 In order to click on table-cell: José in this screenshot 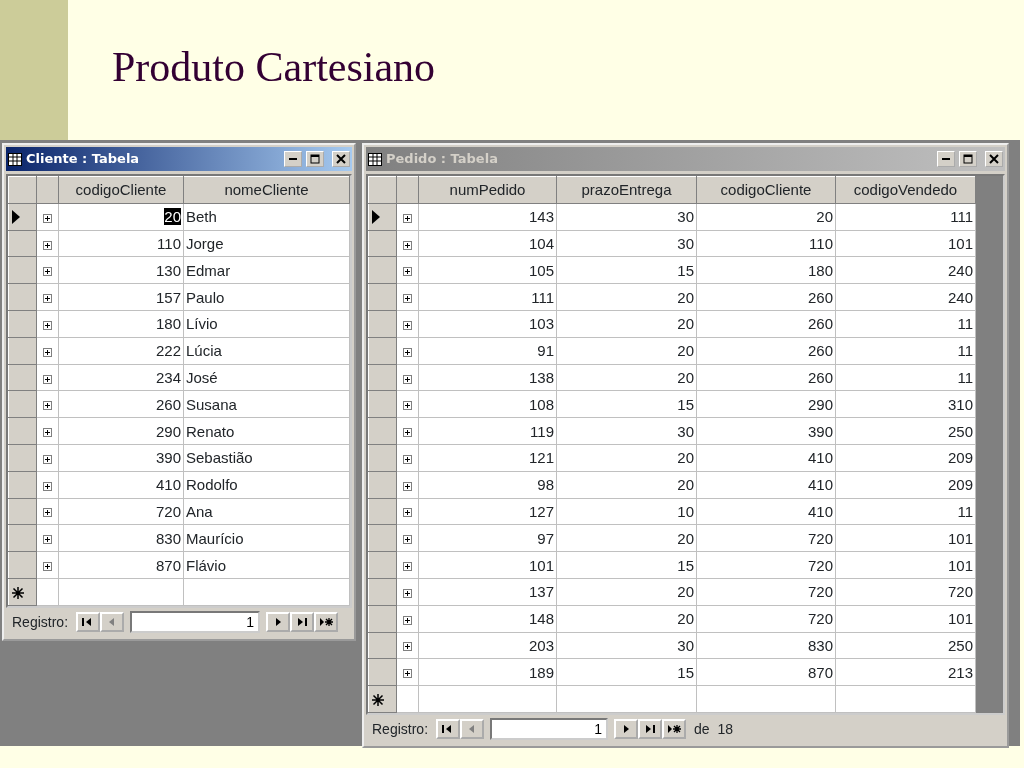, I will do `click(266, 377)`.